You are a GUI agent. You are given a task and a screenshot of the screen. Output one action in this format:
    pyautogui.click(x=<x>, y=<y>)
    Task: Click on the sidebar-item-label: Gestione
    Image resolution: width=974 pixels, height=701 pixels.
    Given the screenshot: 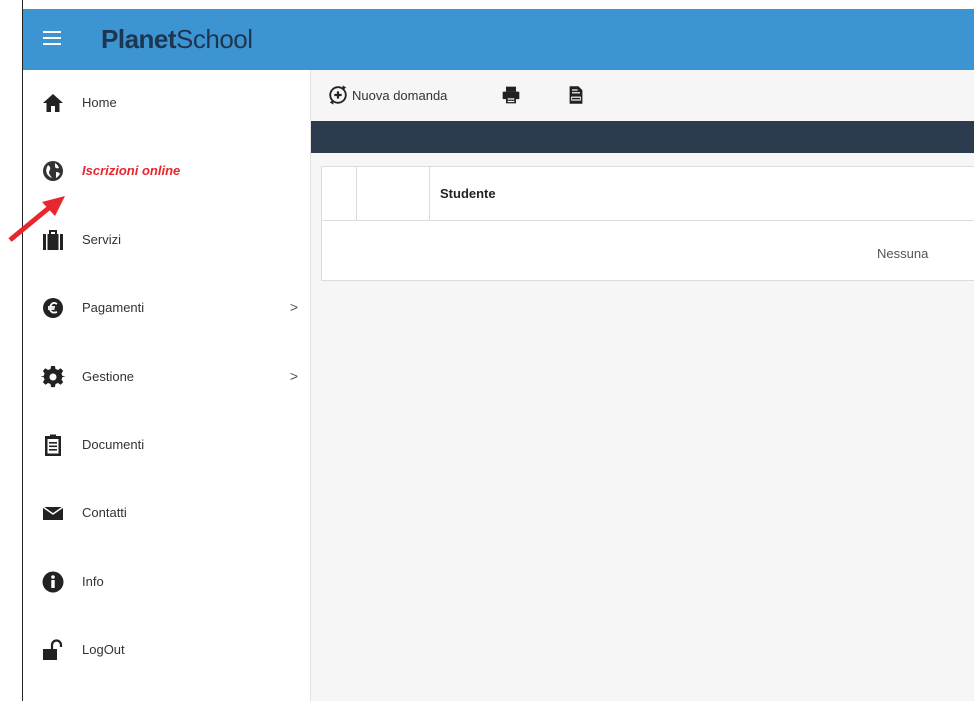 What is the action you would take?
    pyautogui.click(x=108, y=376)
    